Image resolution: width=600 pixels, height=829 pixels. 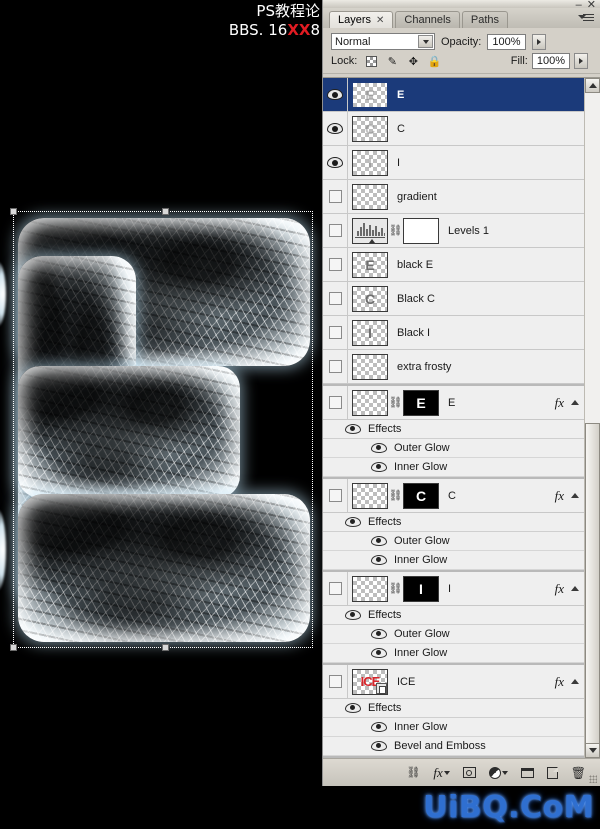 What do you see at coordinates (421, 495) in the screenshot?
I see `layer-mask-thumbnail: C` at bounding box center [421, 495].